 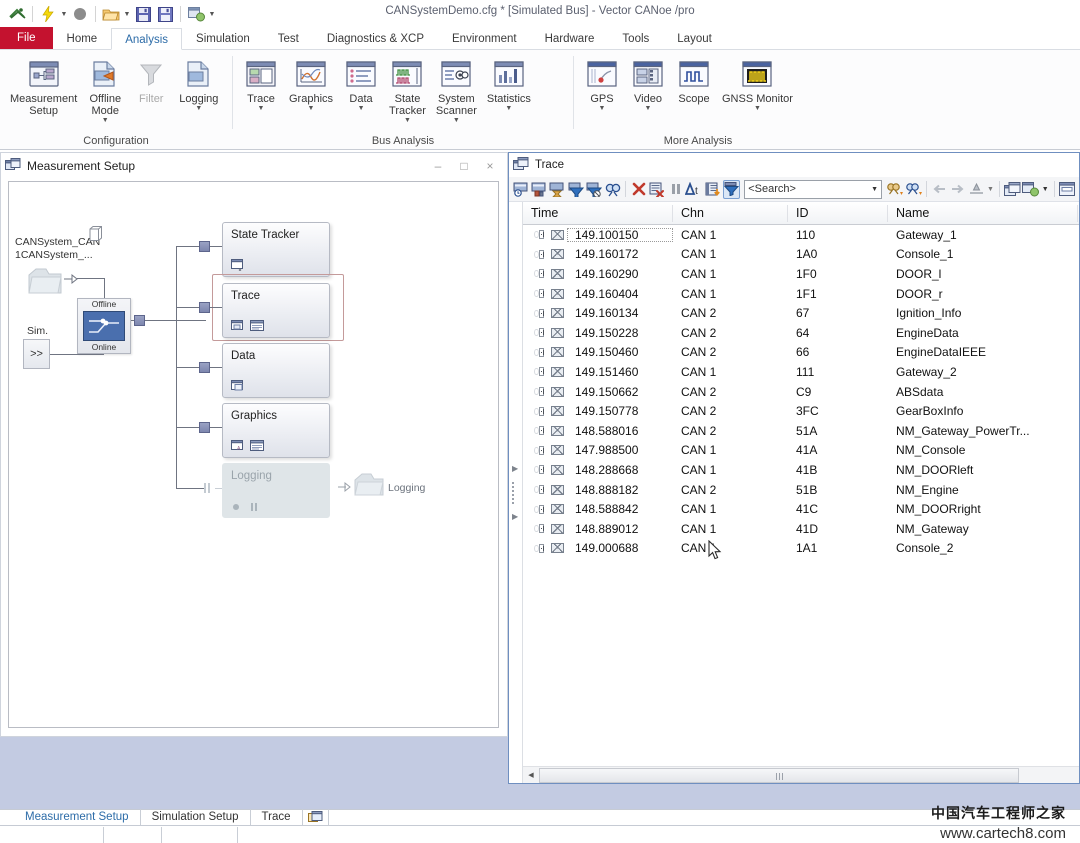 What do you see at coordinates (223, 38) in the screenshot?
I see `tab-simulation: Simulation` at bounding box center [223, 38].